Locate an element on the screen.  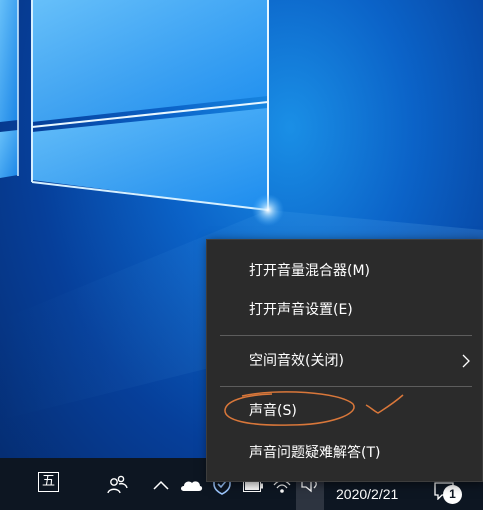
menu-item-label: 声音问题疑难解答(T) is located at coordinates (315, 453).